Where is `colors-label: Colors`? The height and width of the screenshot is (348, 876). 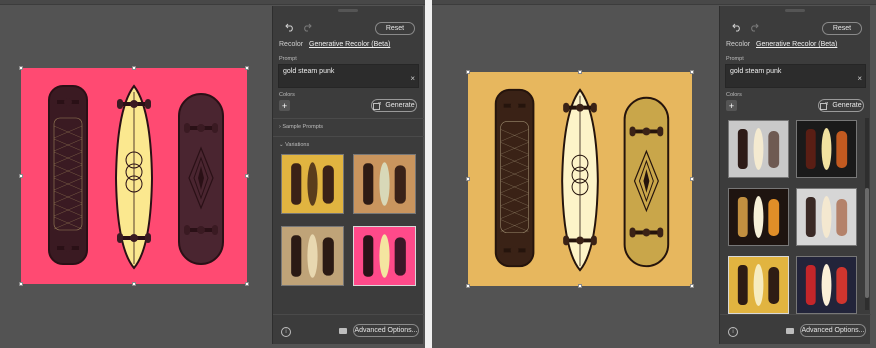
colors-label: Colors is located at coordinates (734, 95).